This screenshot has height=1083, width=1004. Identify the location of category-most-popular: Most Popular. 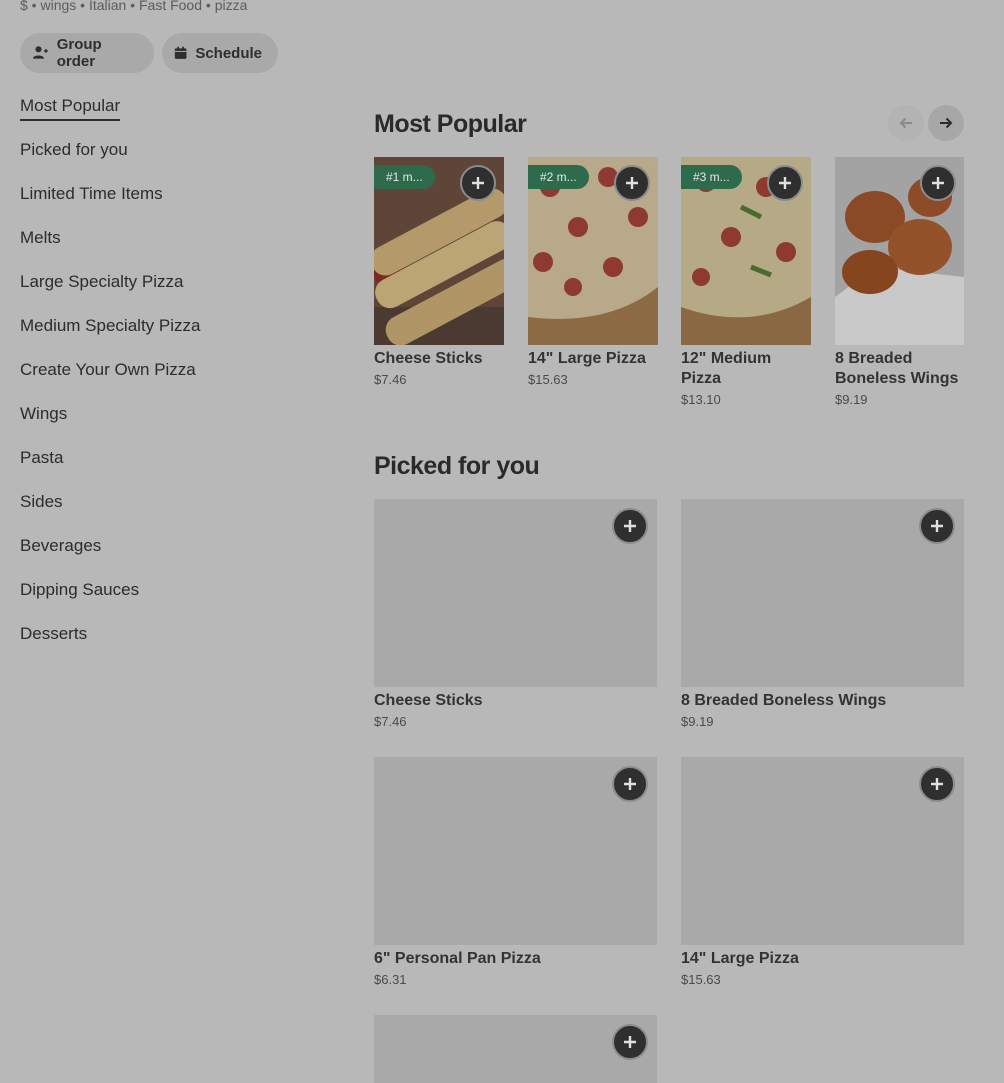
(170, 118).